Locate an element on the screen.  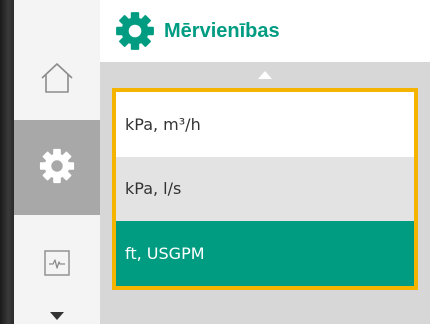
rail-item-settings is located at coordinates (57, 167).